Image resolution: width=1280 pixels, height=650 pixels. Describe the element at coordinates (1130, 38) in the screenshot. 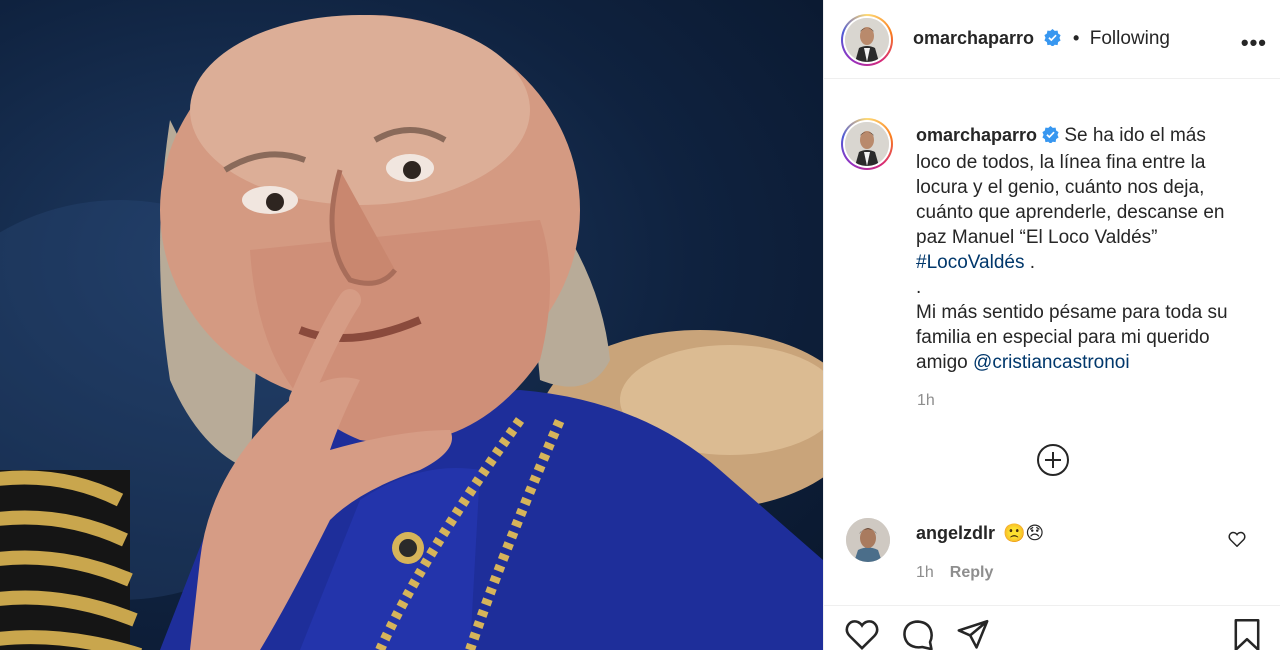

I see `follow-button: Following` at that location.